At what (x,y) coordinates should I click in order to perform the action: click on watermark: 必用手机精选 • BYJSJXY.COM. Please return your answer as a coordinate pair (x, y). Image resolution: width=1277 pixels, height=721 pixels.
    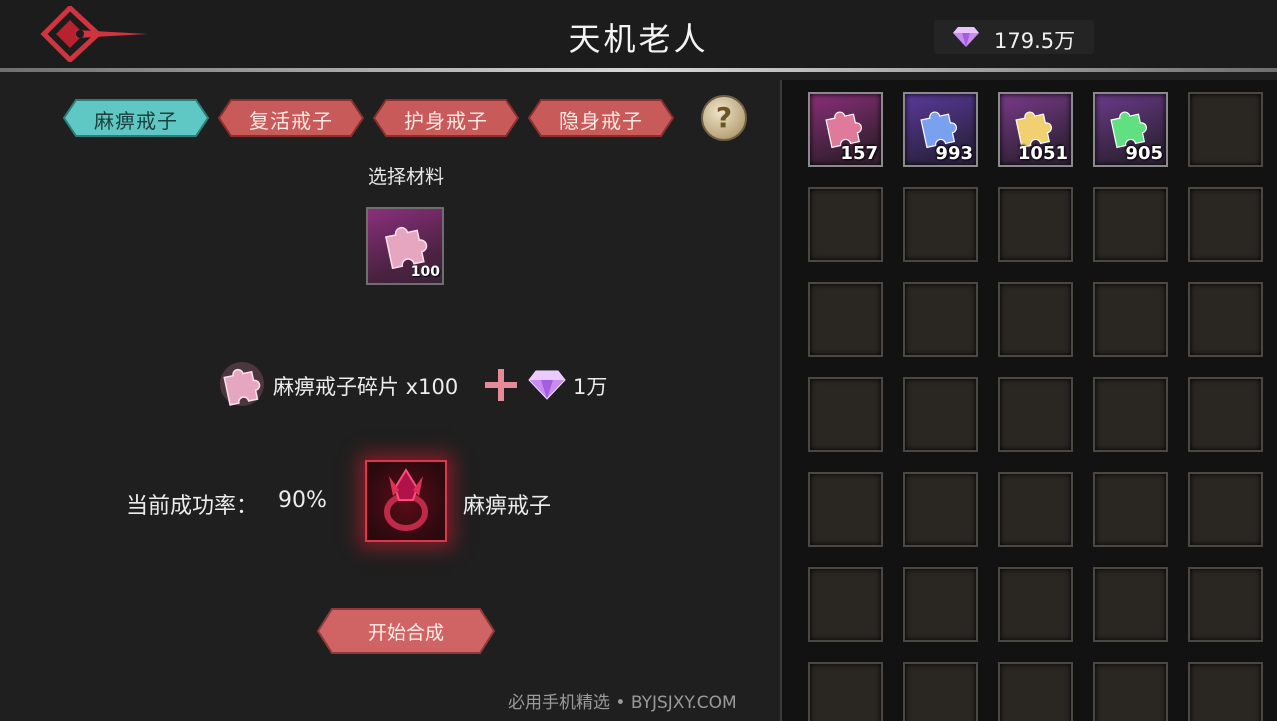
    Looking at the image, I should click on (622, 703).